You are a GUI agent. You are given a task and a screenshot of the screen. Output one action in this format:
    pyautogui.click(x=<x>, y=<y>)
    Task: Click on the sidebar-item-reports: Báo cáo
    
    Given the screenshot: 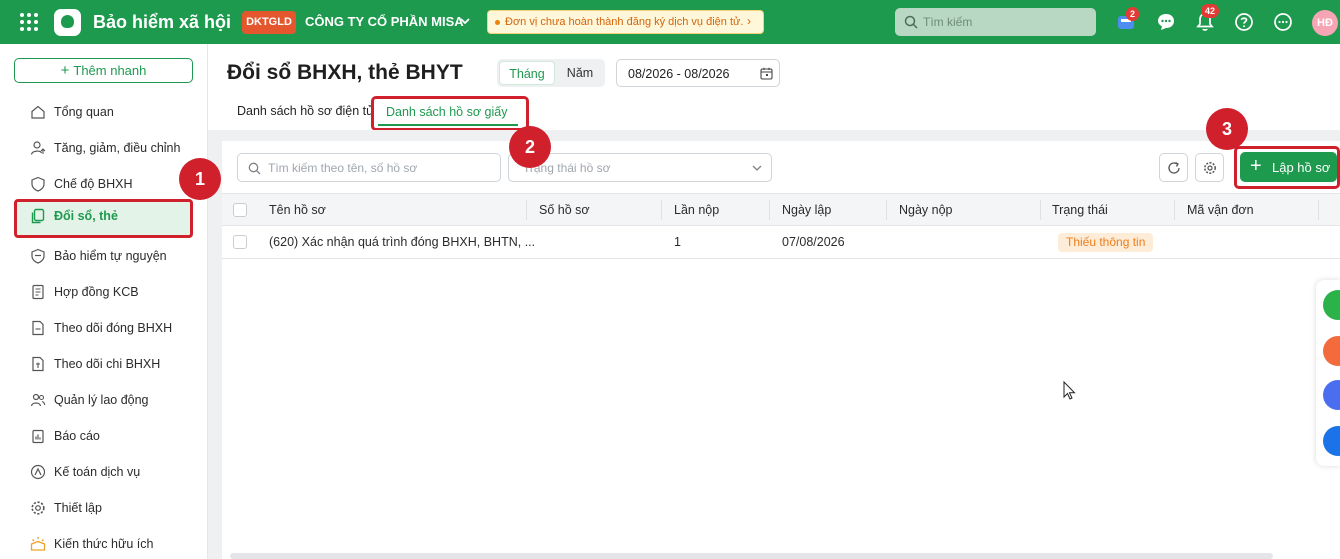 What is the action you would take?
    pyautogui.click(x=103, y=436)
    